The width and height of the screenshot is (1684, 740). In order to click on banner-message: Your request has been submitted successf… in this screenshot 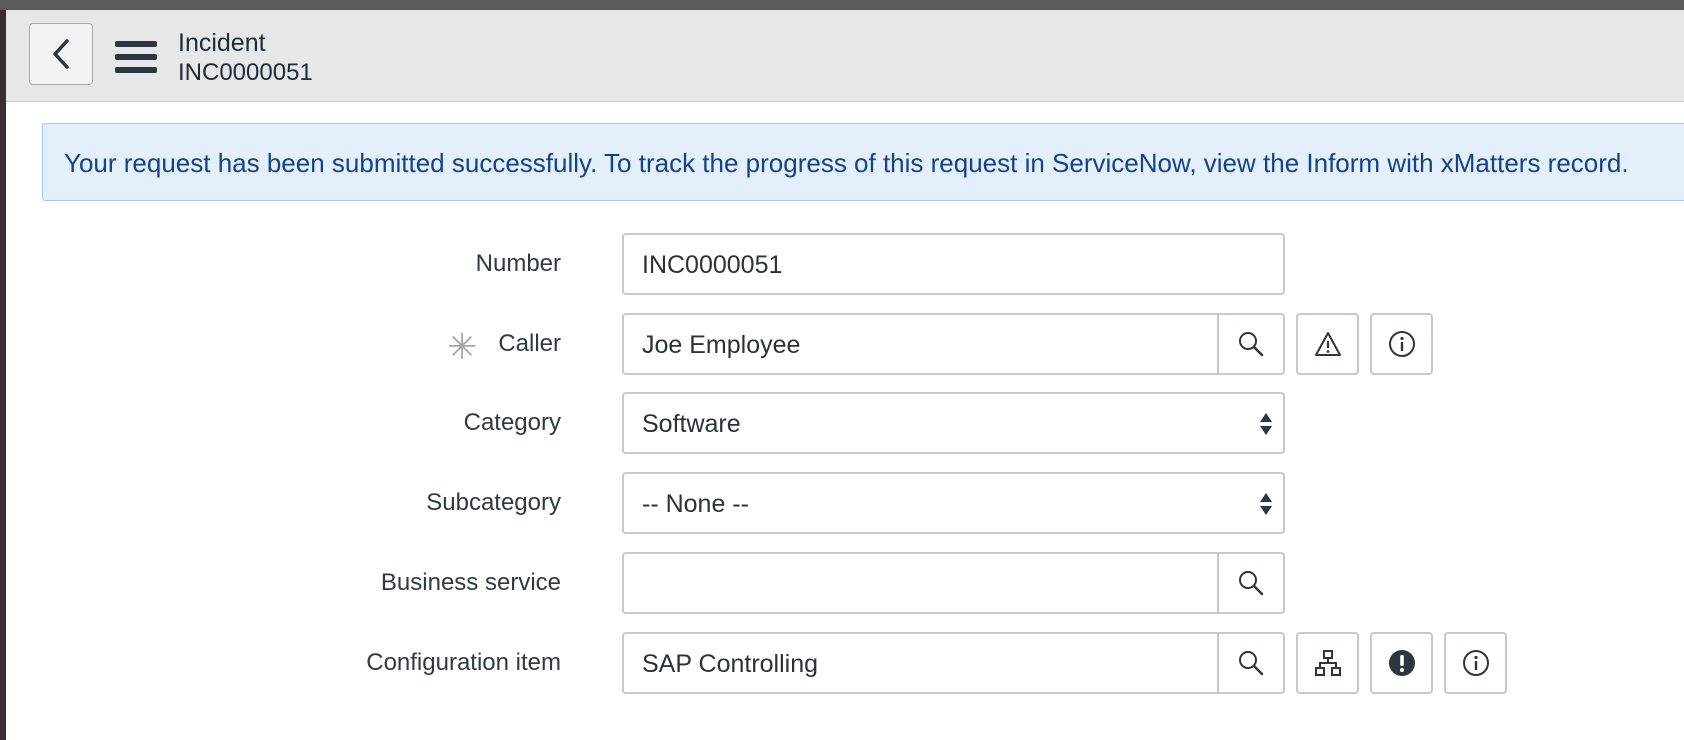, I will do `click(846, 163)`.